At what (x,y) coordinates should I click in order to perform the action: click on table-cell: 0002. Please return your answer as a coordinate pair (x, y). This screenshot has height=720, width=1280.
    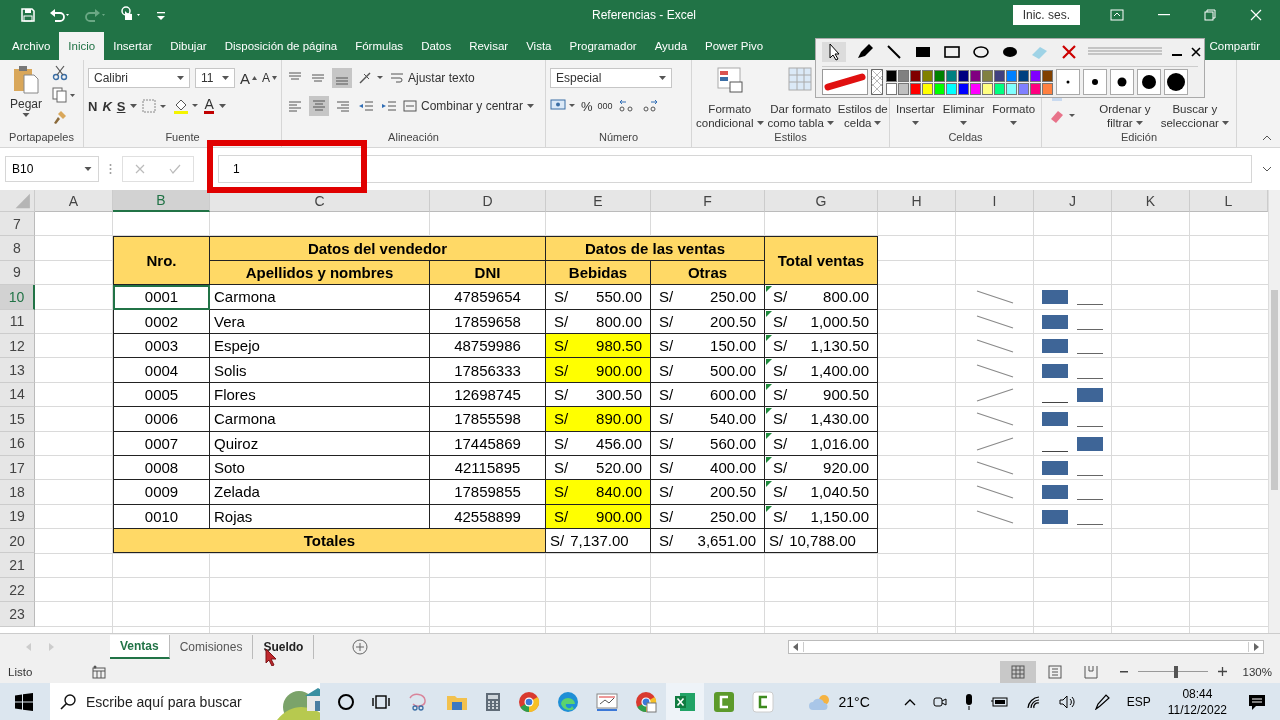
    Looking at the image, I should click on (161, 321).